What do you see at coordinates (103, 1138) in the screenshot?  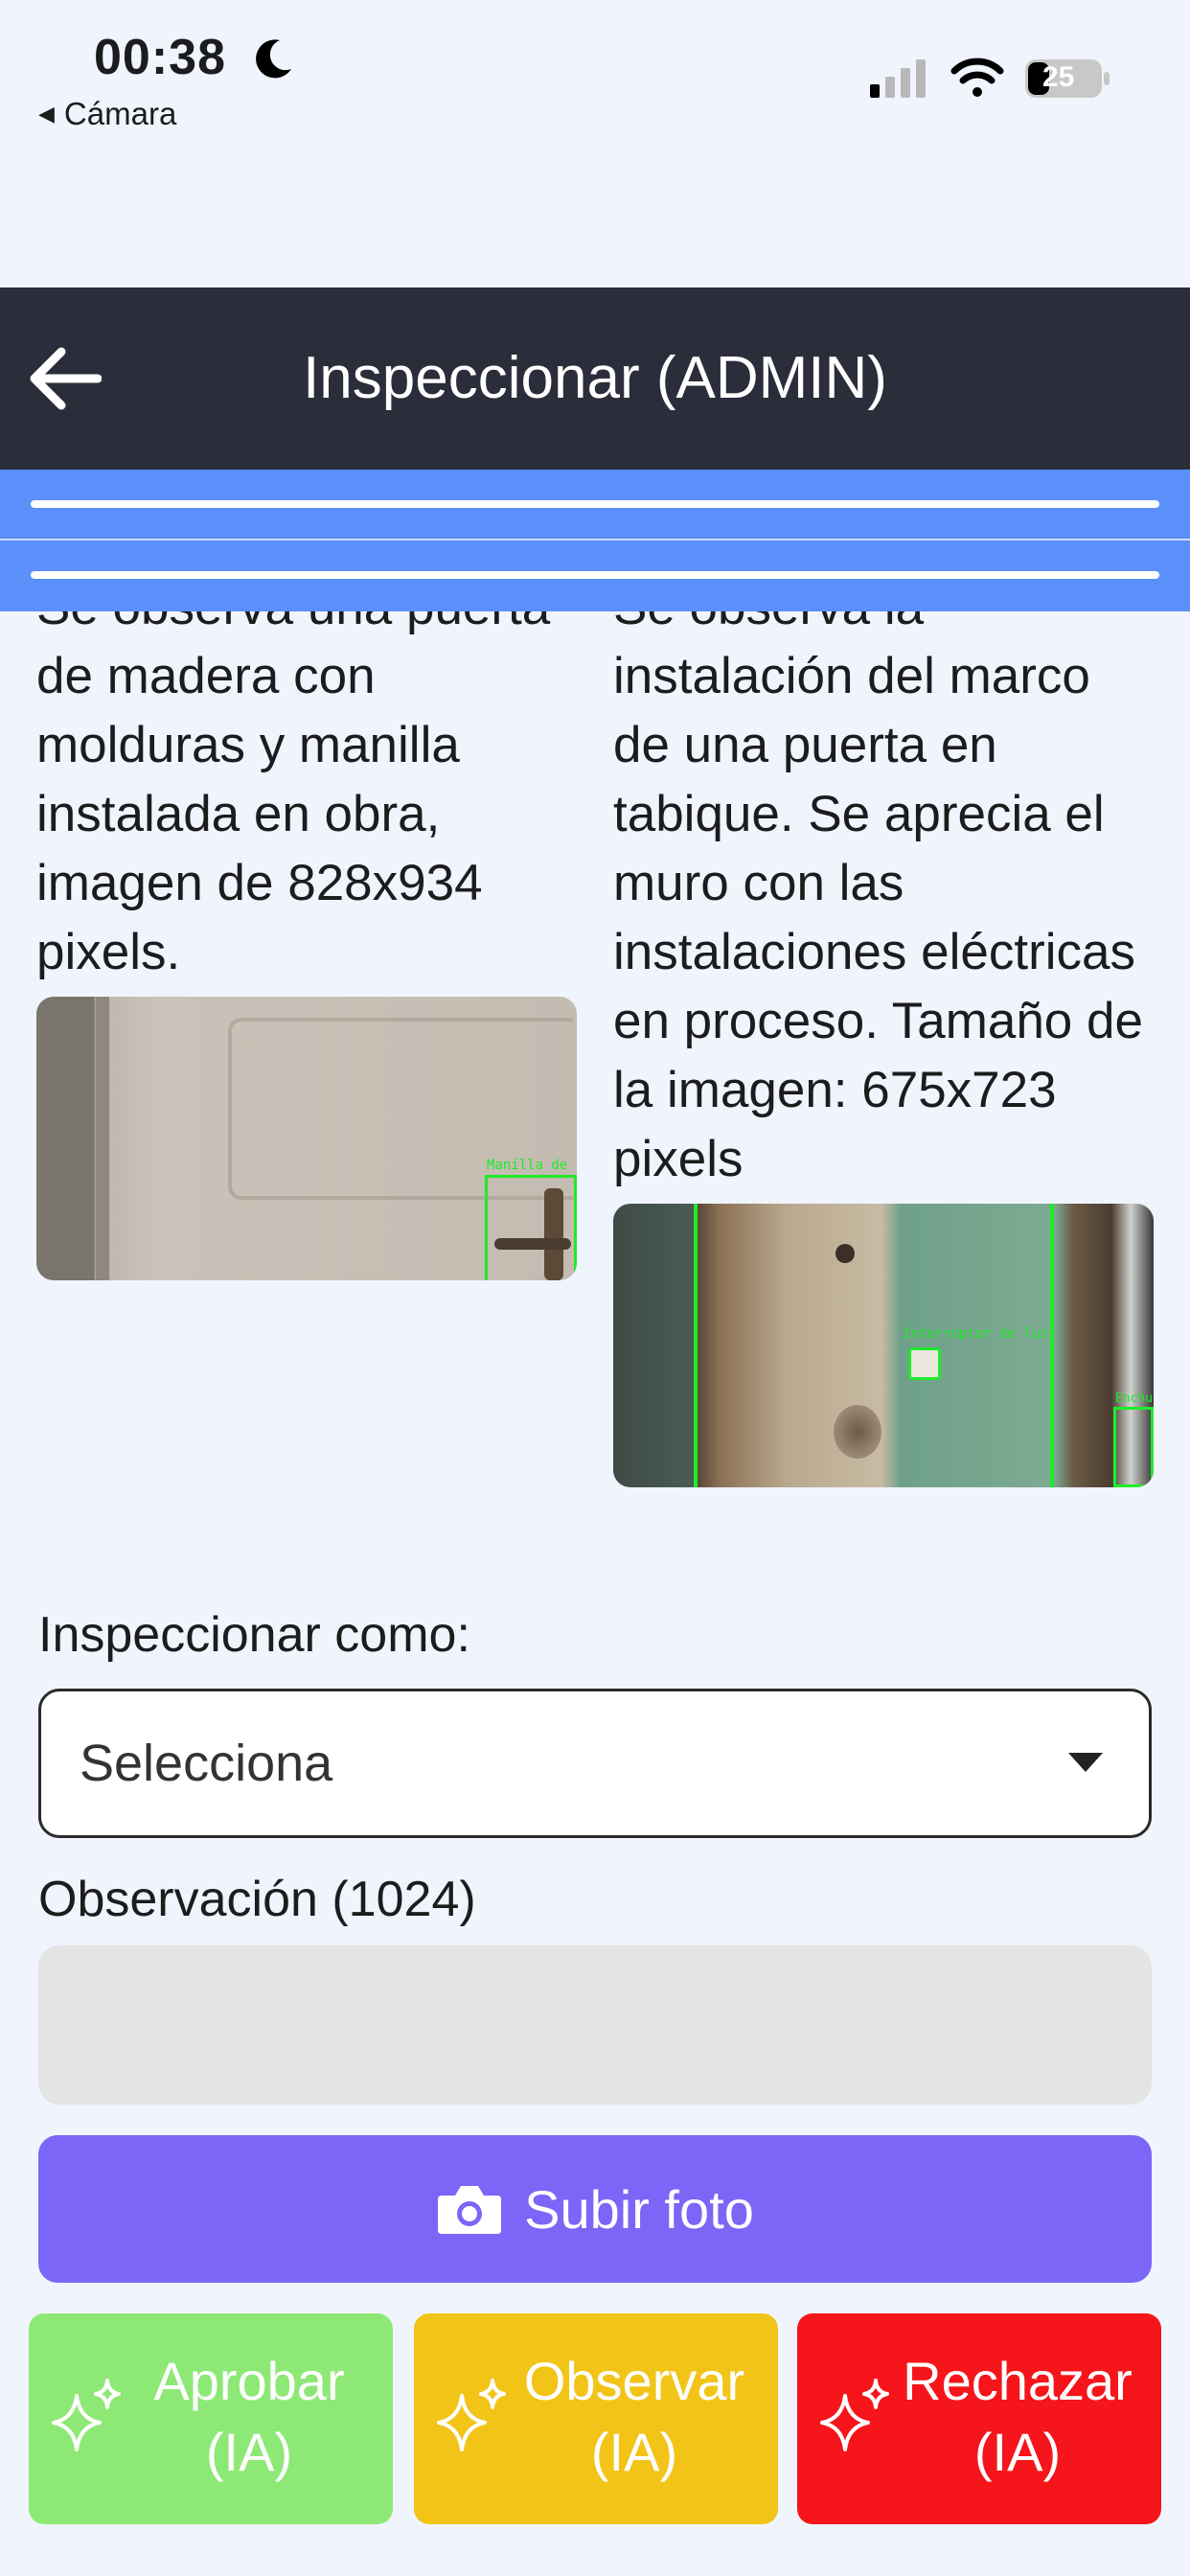 I see `door-jamb` at bounding box center [103, 1138].